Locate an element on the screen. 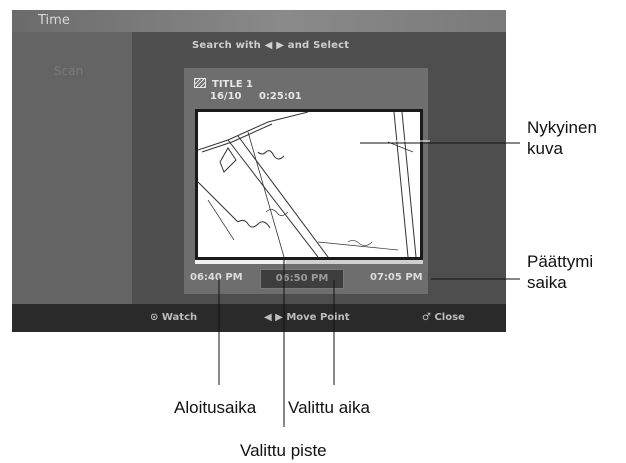 This screenshot has height=463, width=626. preview-sketch is located at coordinates (307, 184).